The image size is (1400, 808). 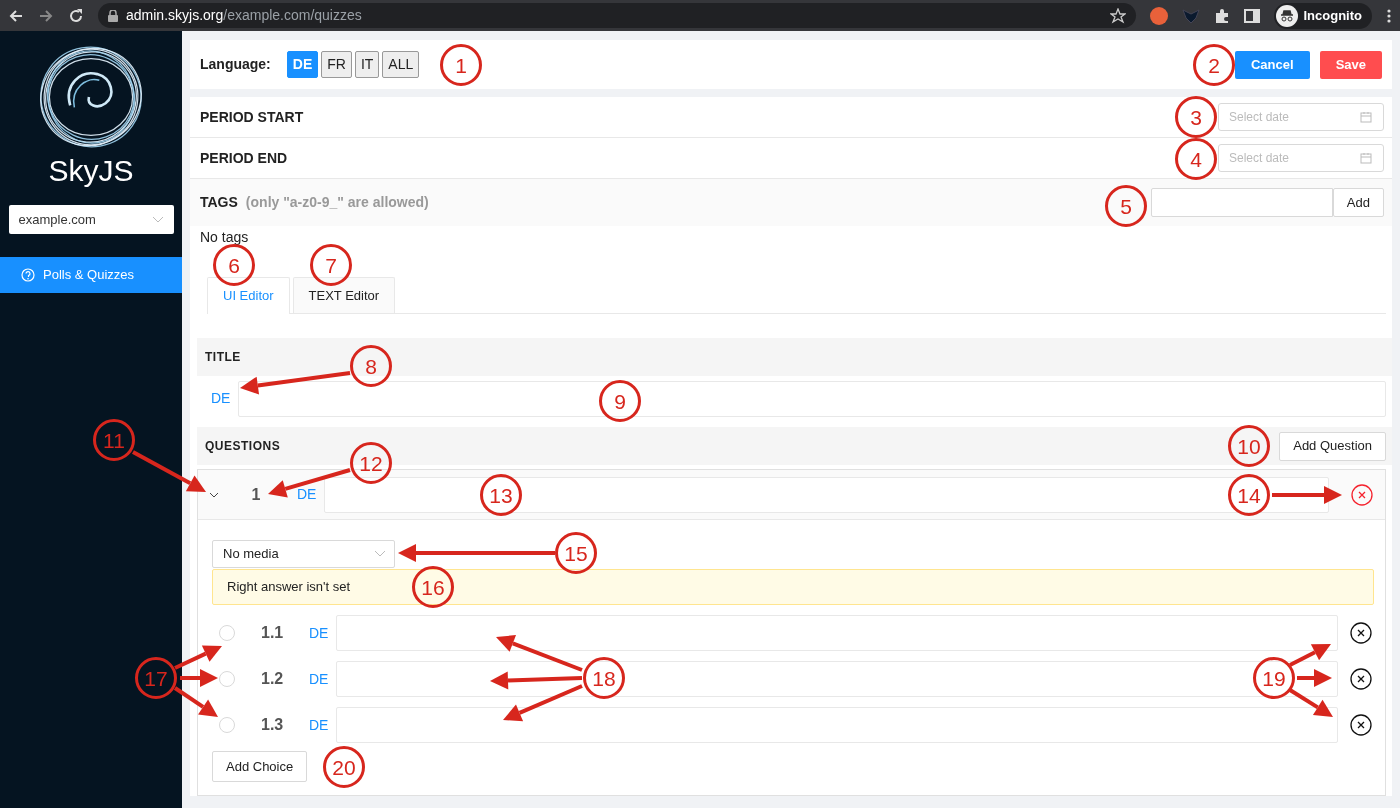 What do you see at coordinates (273, 679) in the screenshot?
I see `choice-number: 1.2` at bounding box center [273, 679].